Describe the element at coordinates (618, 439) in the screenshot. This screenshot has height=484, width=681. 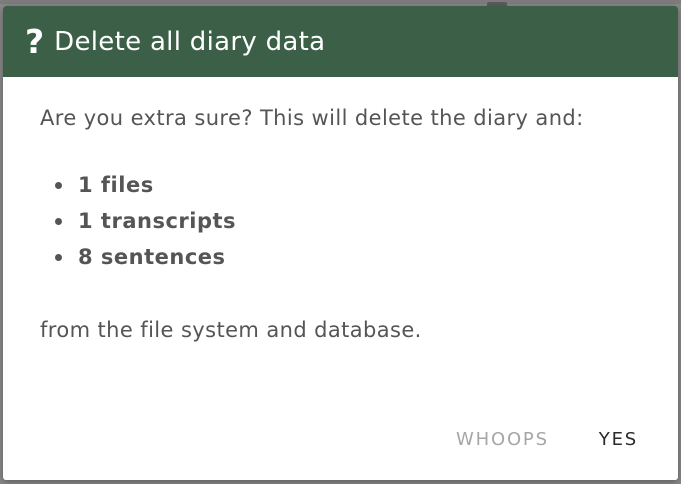
I see `confirm-button: YES` at that location.